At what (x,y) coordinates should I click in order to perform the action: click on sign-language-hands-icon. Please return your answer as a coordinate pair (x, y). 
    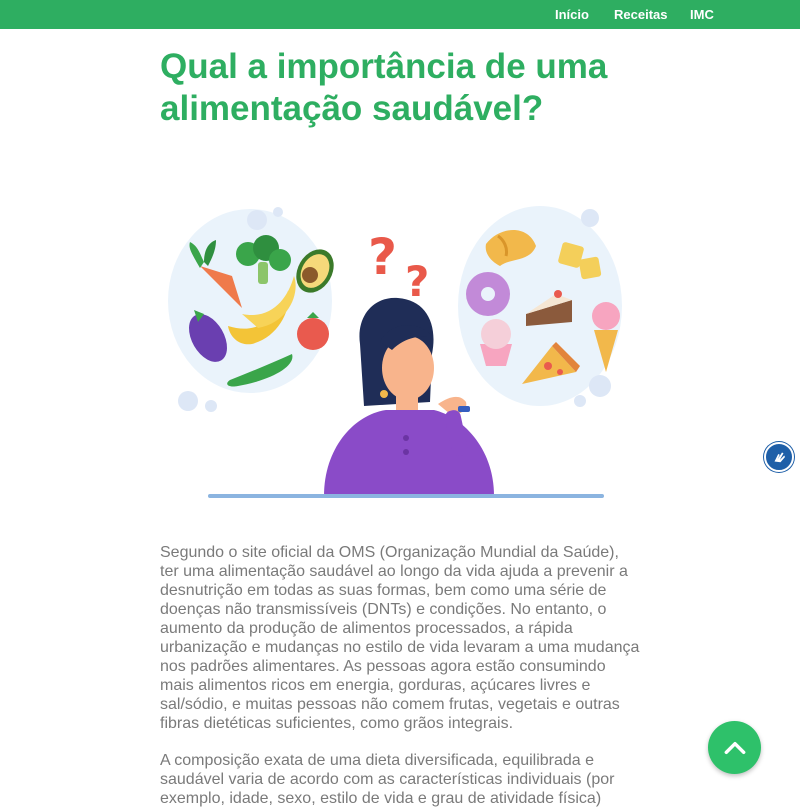
    Looking at the image, I should click on (779, 457).